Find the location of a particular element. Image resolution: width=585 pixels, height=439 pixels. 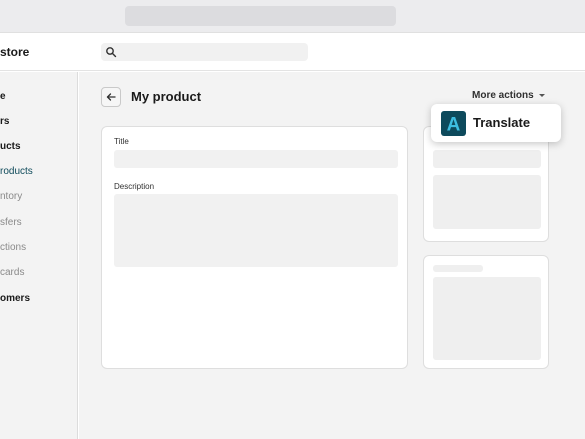

sidebar-item-home: e is located at coordinates (3, 96).